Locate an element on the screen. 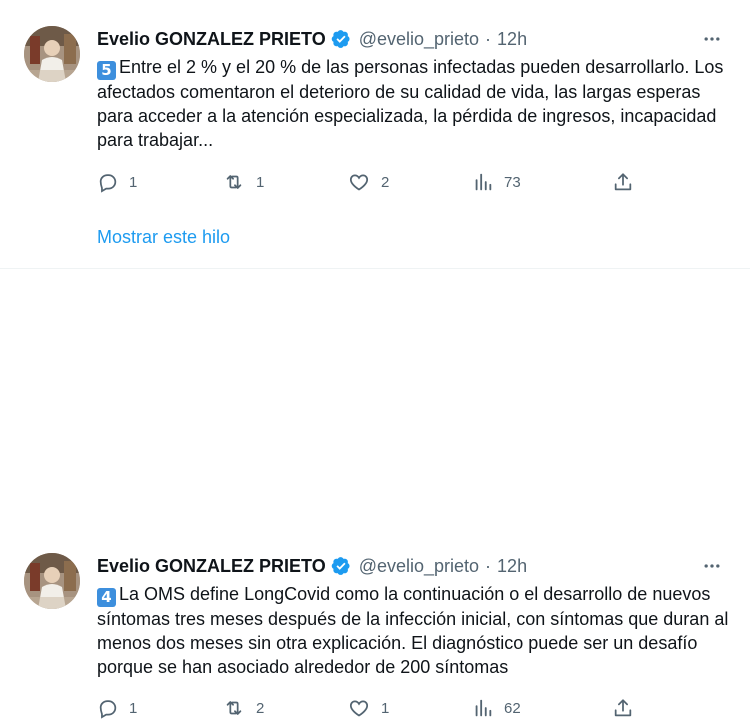 The width and height of the screenshot is (750, 720). retweet-count: 2 is located at coordinates (260, 708).